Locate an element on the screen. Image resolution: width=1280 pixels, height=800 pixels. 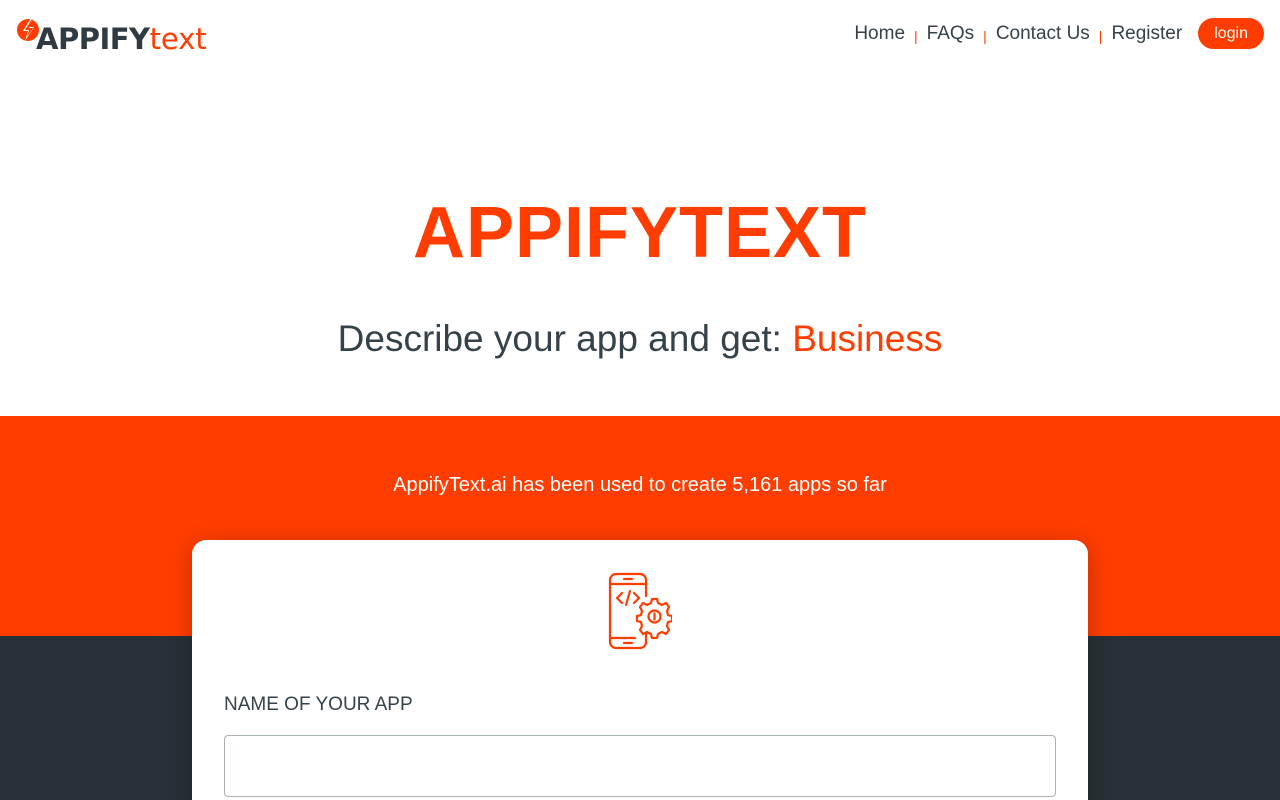
app-name-label: NAME OF YOUR APP is located at coordinates (318, 704).